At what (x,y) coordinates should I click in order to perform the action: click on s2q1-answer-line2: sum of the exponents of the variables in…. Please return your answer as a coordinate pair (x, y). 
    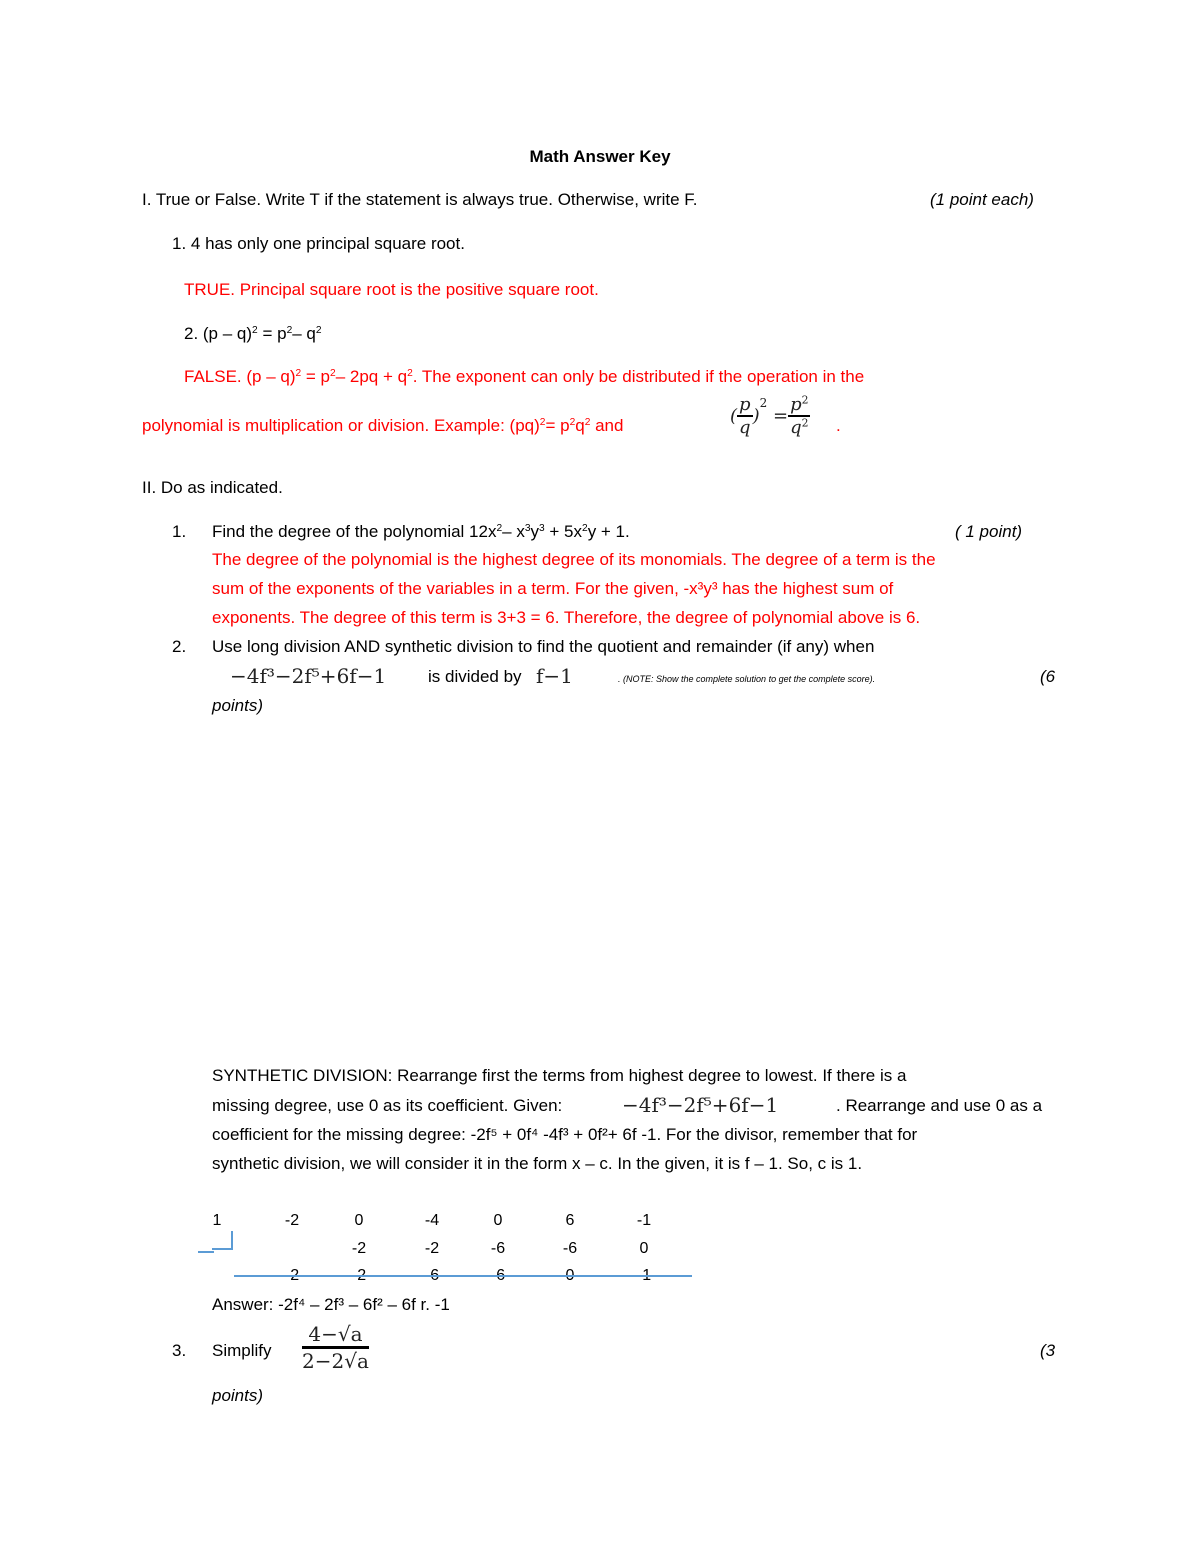
    Looking at the image, I should click on (553, 588).